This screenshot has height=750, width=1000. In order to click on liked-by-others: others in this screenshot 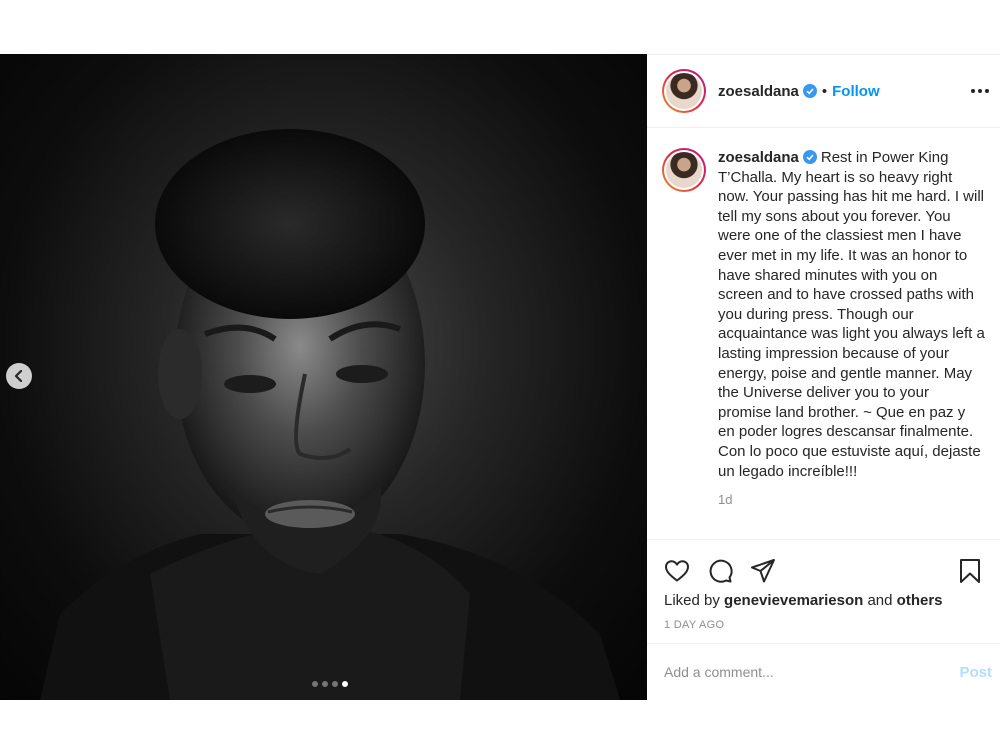, I will do `click(920, 600)`.